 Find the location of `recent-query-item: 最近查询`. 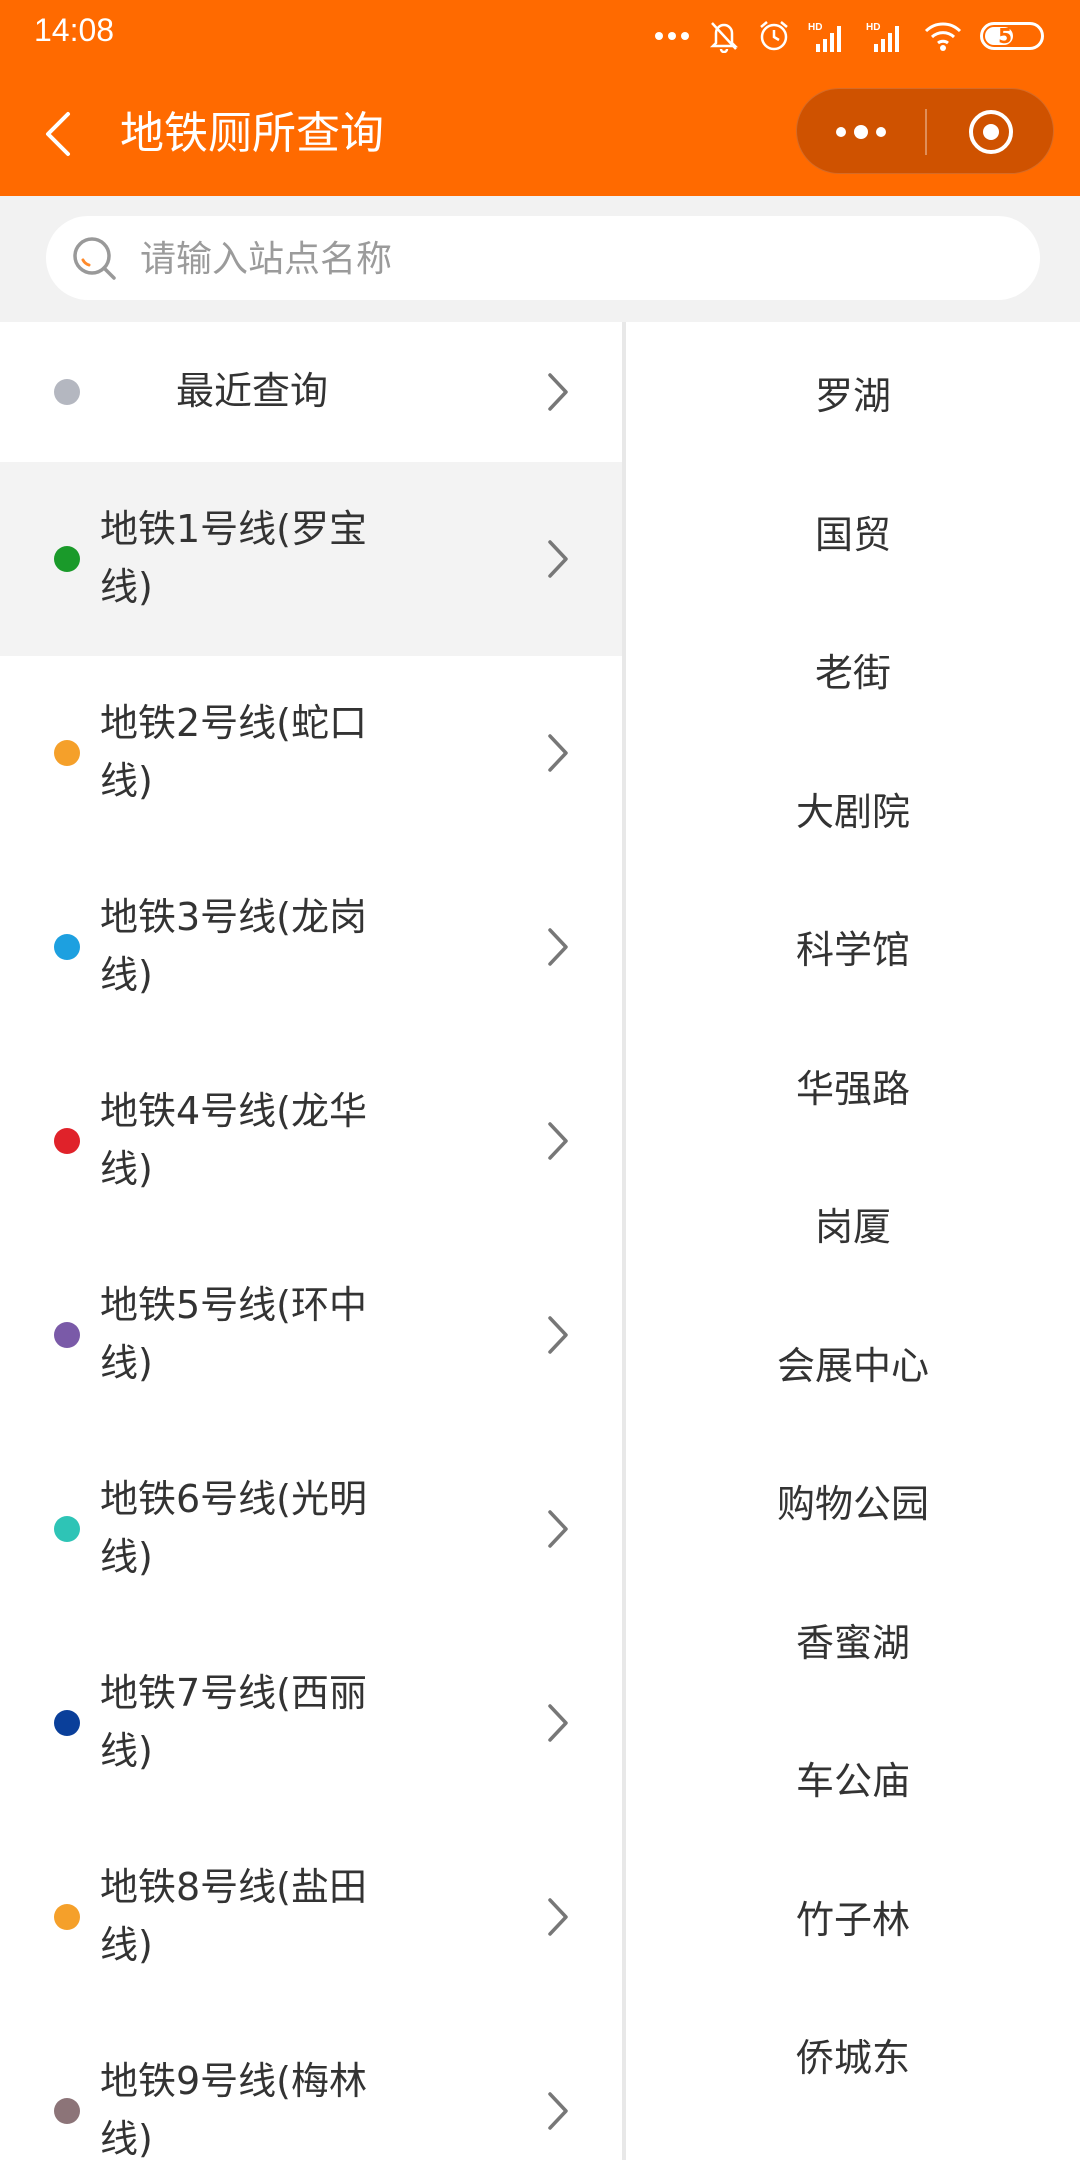

recent-query-item: 最近查询 is located at coordinates (311, 392).